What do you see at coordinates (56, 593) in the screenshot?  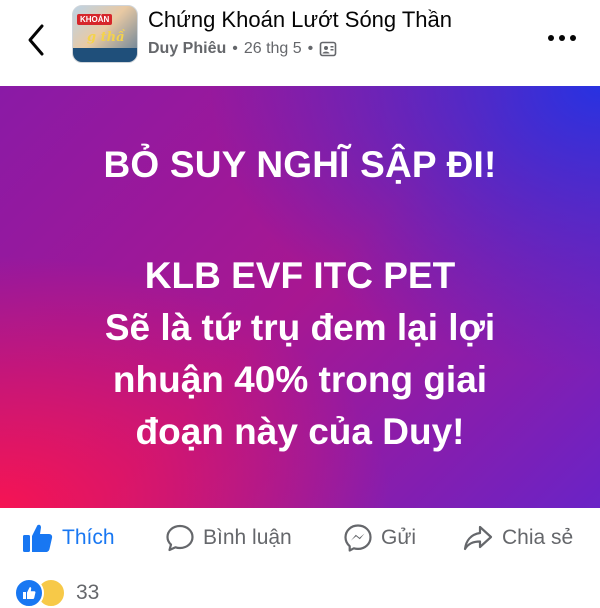 I see `reaction-summary: 33` at bounding box center [56, 593].